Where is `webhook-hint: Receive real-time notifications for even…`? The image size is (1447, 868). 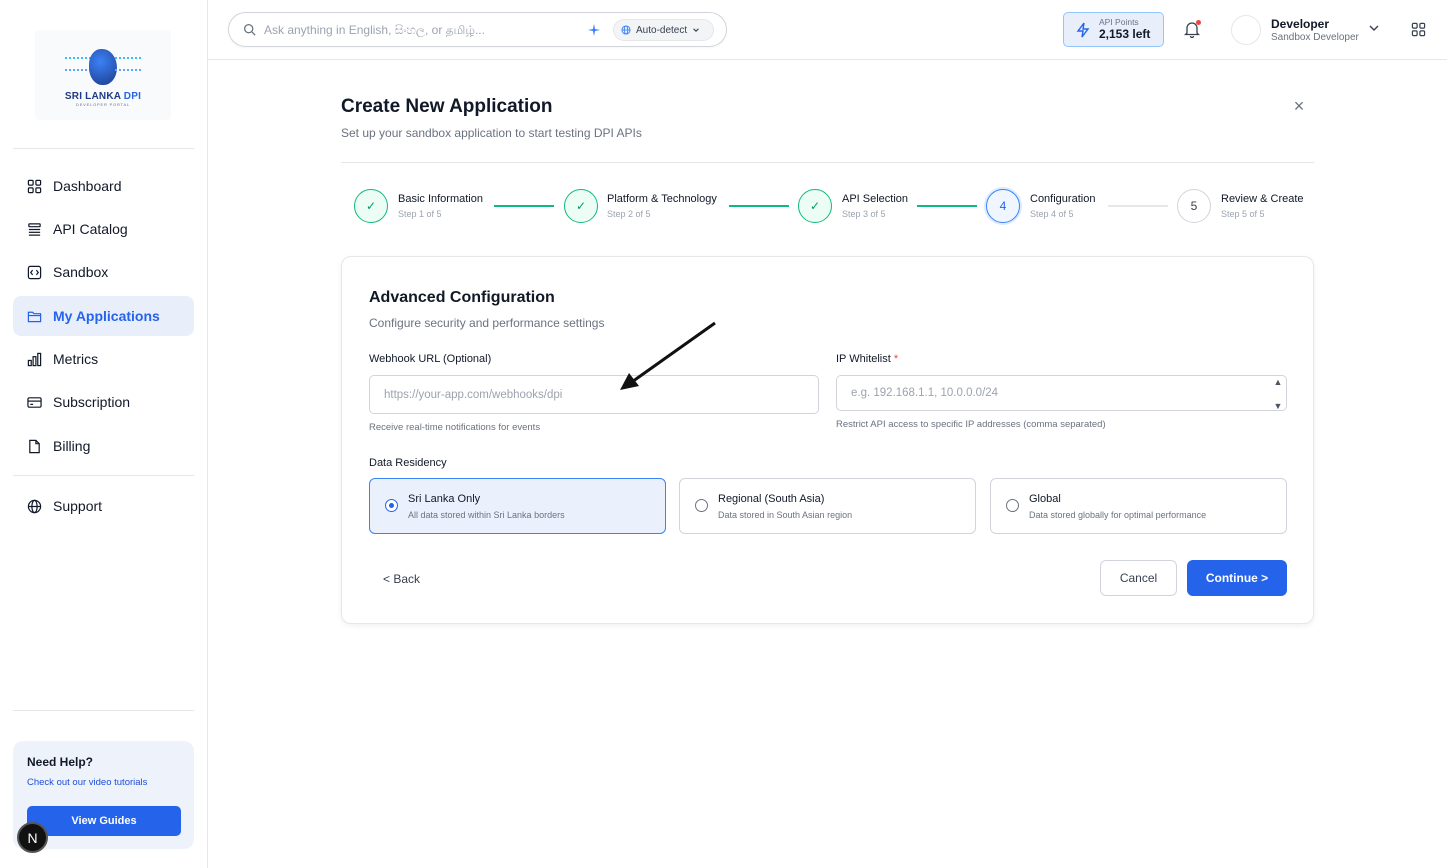
webhook-hint: Receive real-time notifications for even… is located at coordinates (455, 427).